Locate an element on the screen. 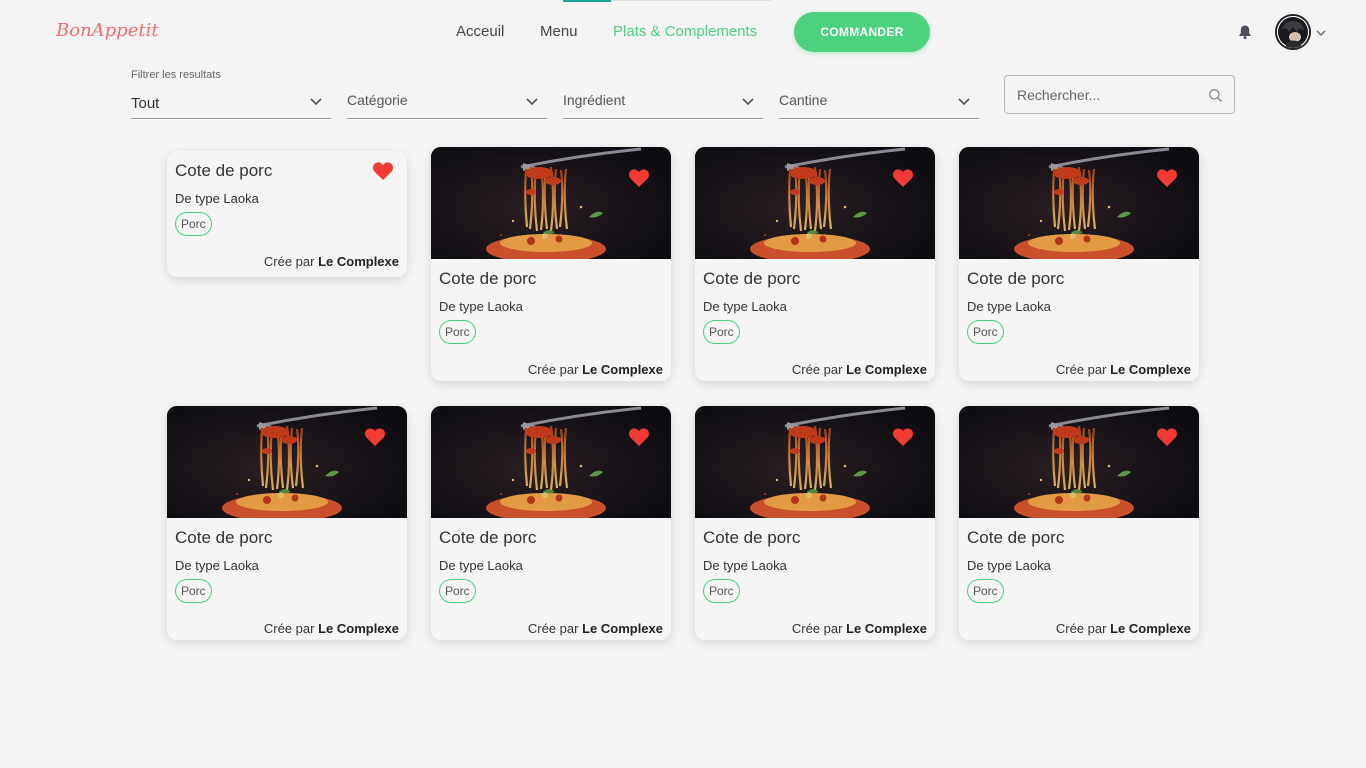 The image size is (1366, 768). select-value: Tout is located at coordinates (145, 103).